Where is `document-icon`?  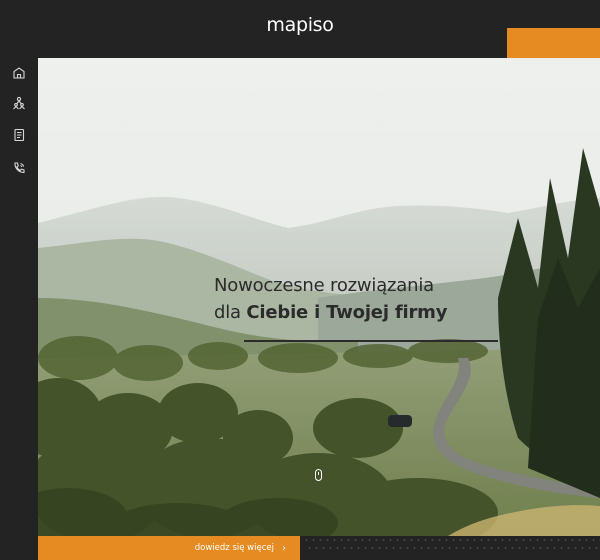
document-icon is located at coordinates (19, 135).